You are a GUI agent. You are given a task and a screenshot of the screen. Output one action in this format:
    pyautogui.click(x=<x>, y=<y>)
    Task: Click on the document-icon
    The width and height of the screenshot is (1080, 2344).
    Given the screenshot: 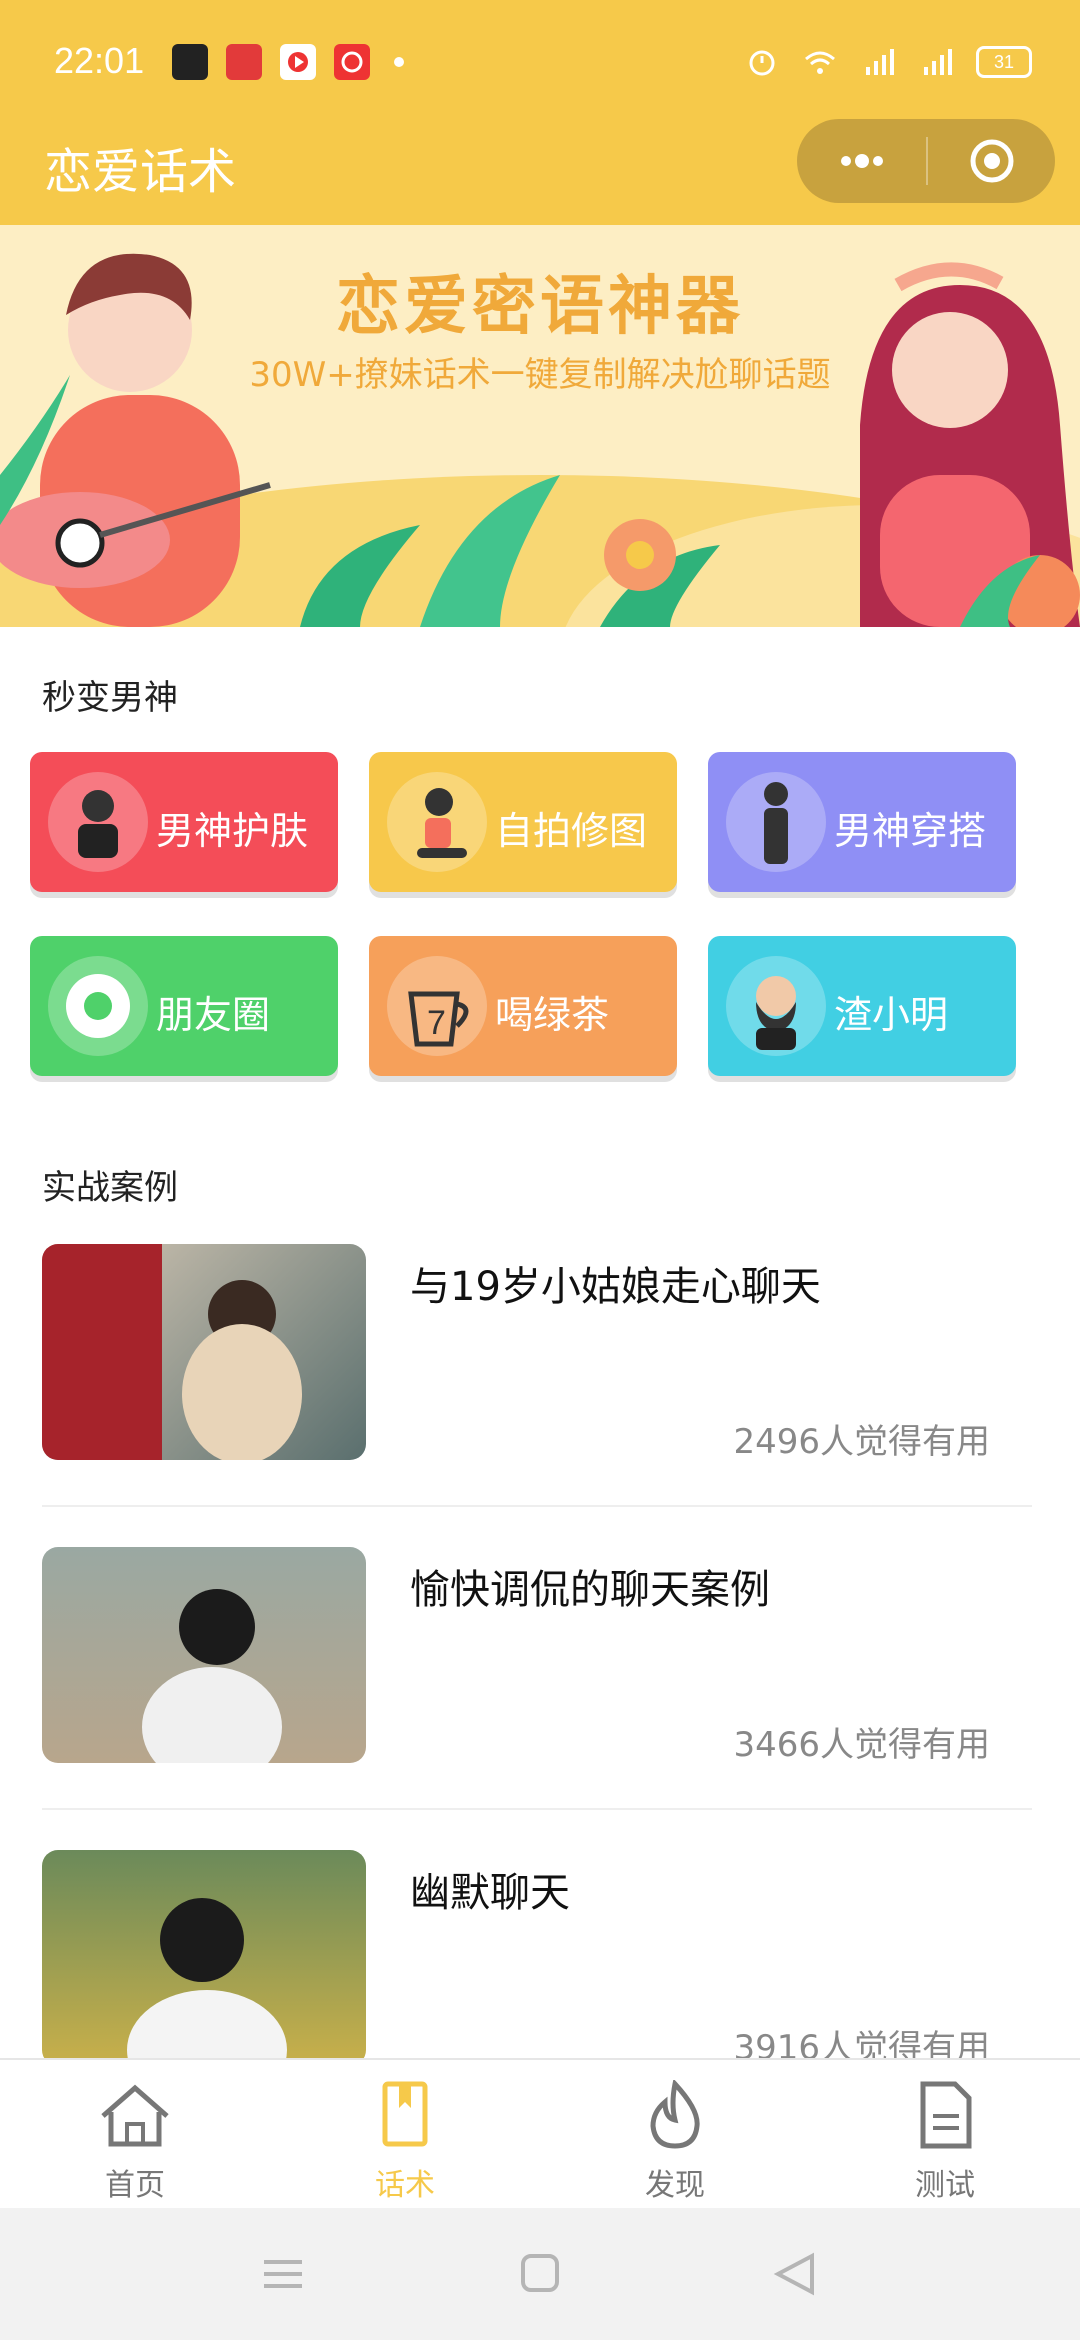 What is the action you would take?
    pyautogui.click(x=946, y=2115)
    